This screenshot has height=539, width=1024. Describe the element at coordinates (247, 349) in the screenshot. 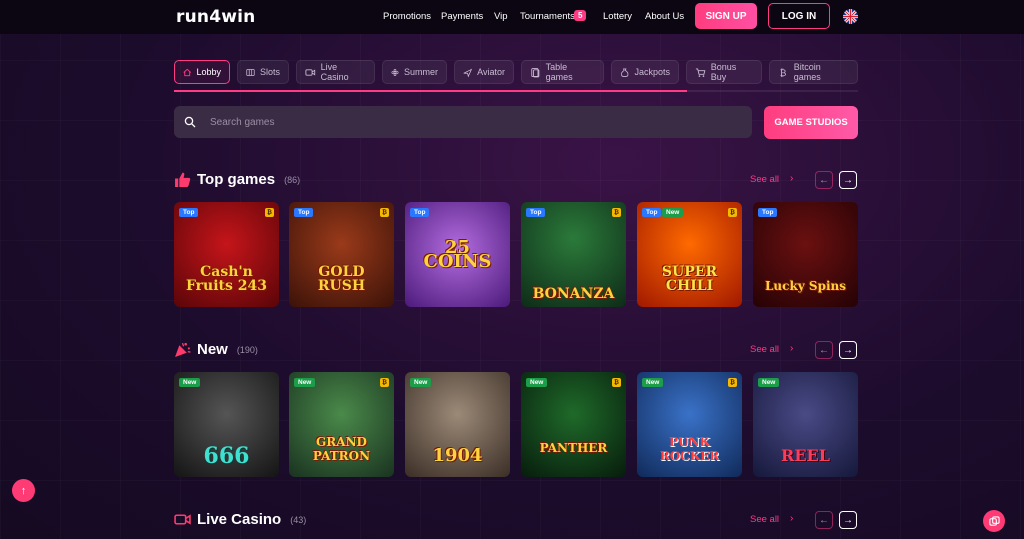

I see `section-count: (190)` at that location.